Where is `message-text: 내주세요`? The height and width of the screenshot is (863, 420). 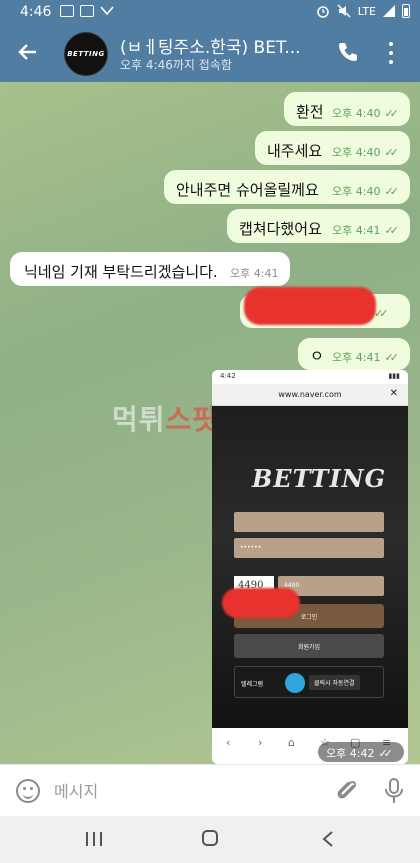 message-text: 내주세요 is located at coordinates (295, 151).